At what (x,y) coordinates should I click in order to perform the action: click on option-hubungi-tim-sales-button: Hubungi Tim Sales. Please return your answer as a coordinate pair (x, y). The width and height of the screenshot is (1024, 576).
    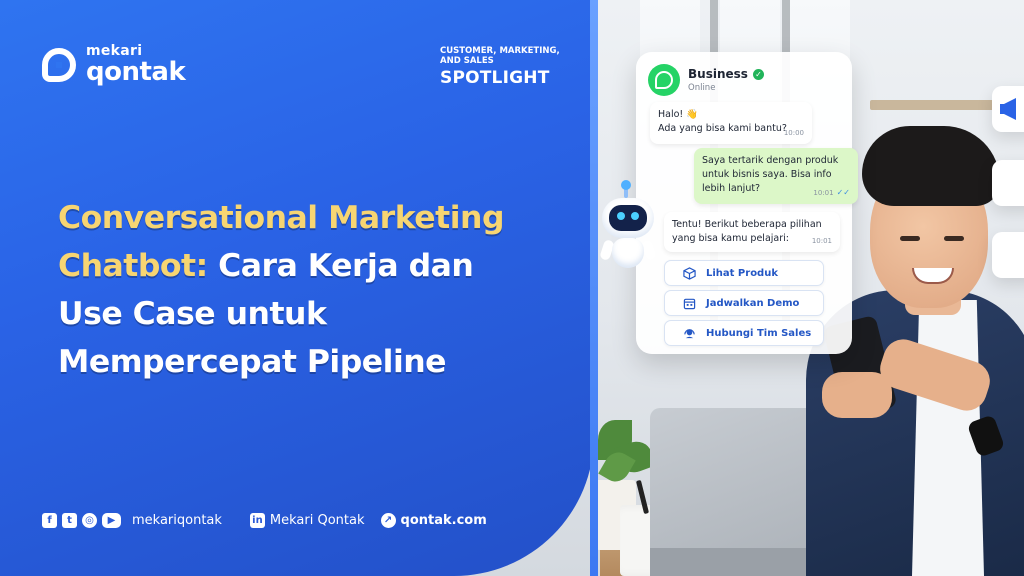
    Looking at the image, I should click on (744, 333).